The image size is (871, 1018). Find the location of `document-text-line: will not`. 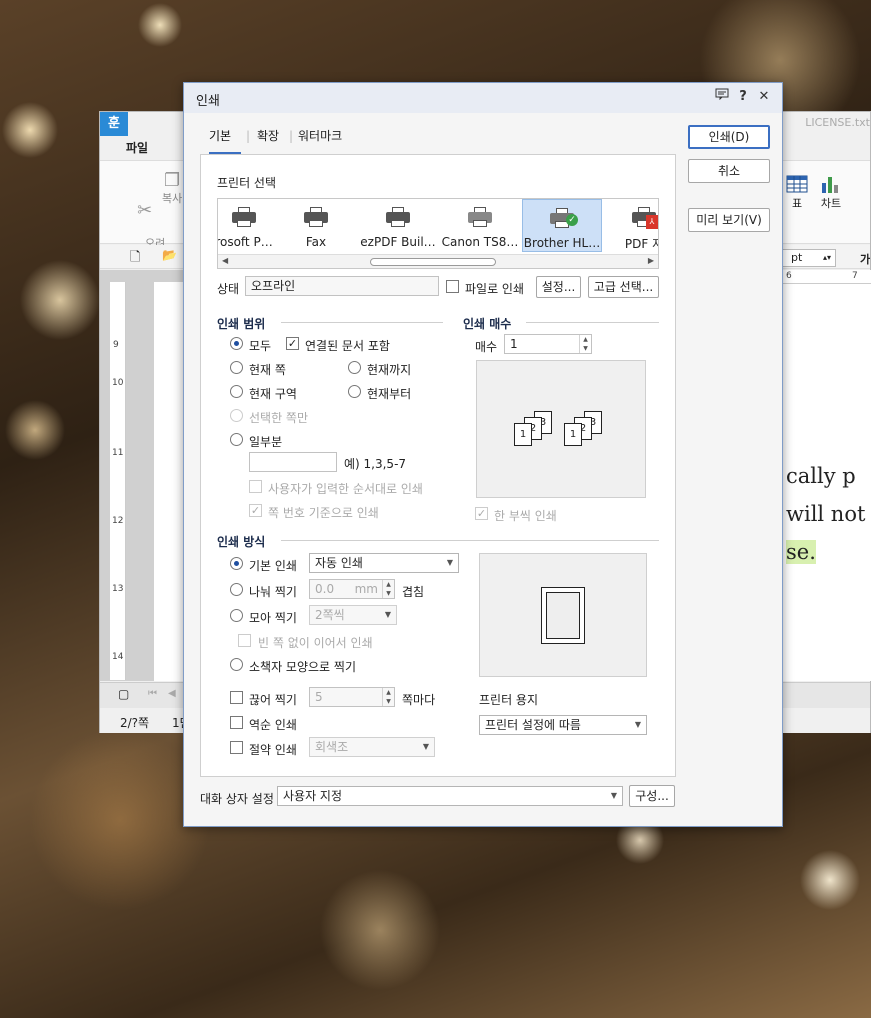

document-text-line: will not is located at coordinates (826, 514).